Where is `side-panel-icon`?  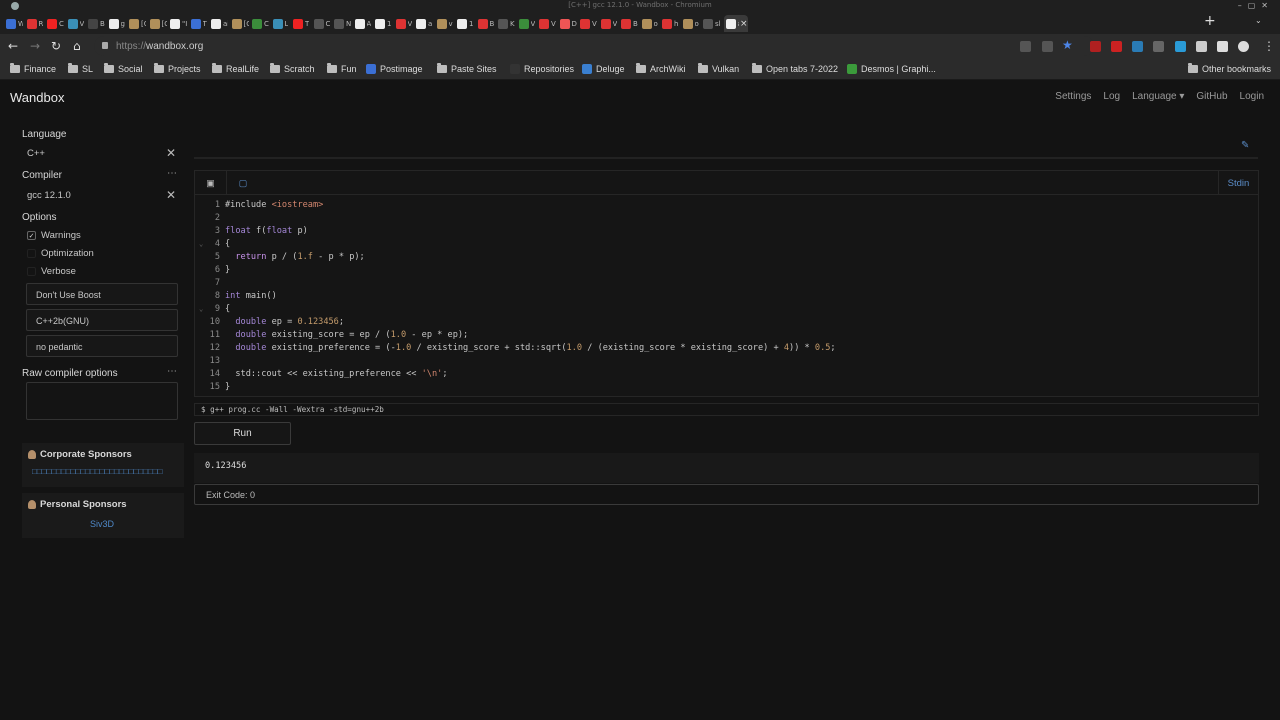
side-panel-icon is located at coordinates (1222, 46).